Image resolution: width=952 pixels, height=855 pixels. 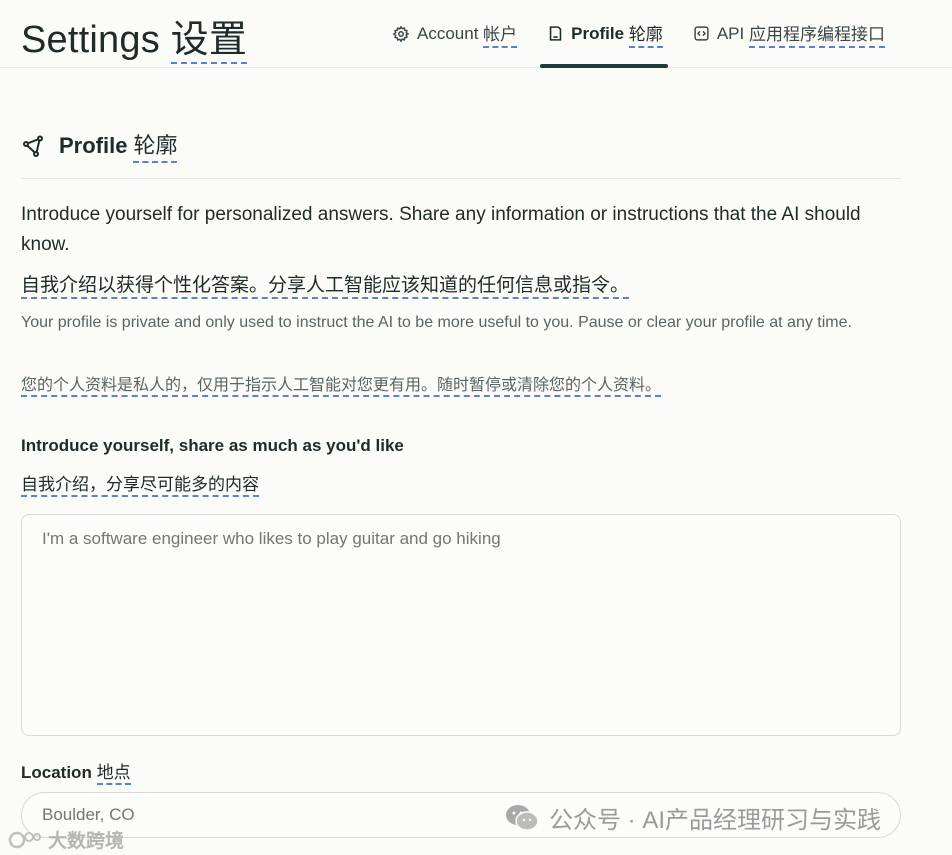 What do you see at coordinates (209, 41) in the screenshot?
I see `page-title-translation: 设置` at bounding box center [209, 41].